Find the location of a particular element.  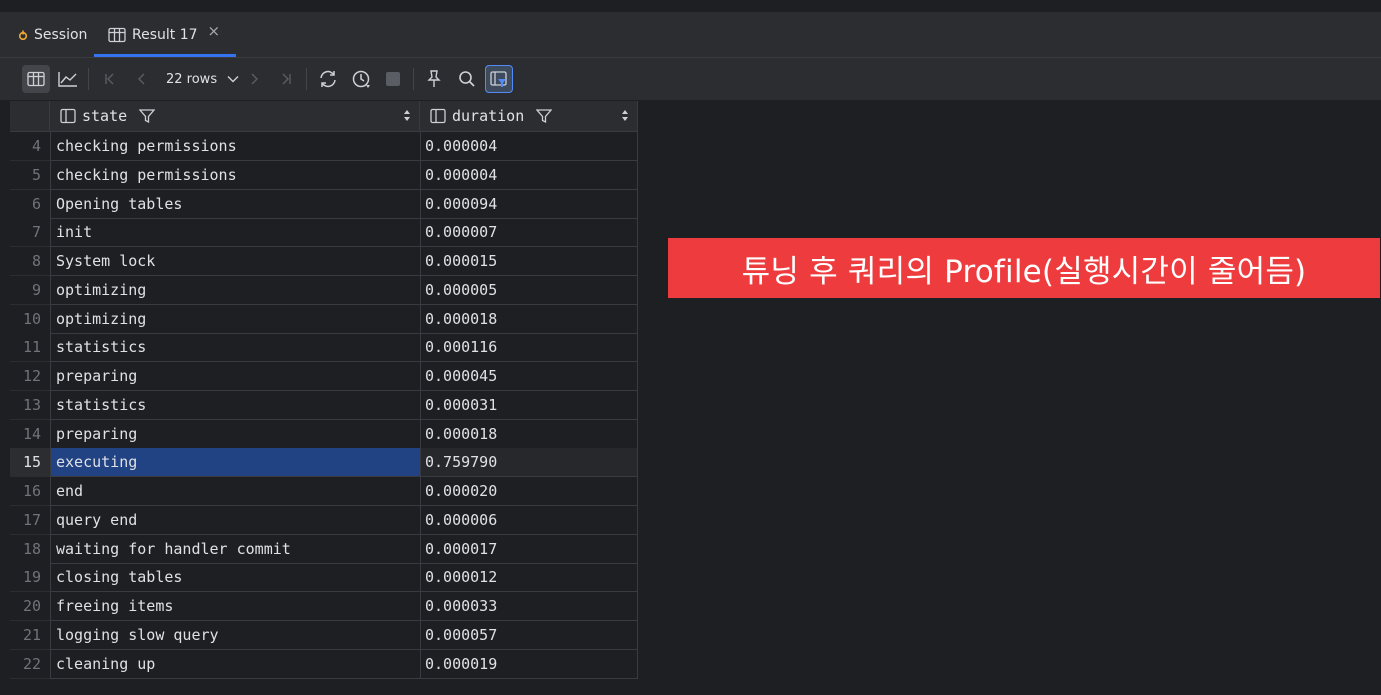

table-view-icon is located at coordinates (36, 79).